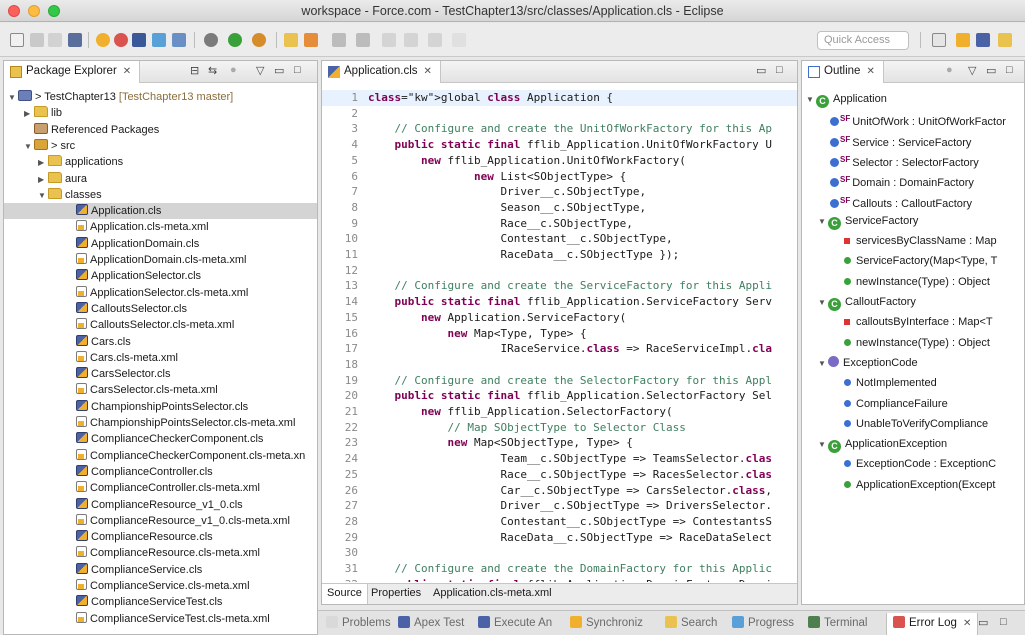  I want to click on outline-item: NotImplemented, so click(913, 383).